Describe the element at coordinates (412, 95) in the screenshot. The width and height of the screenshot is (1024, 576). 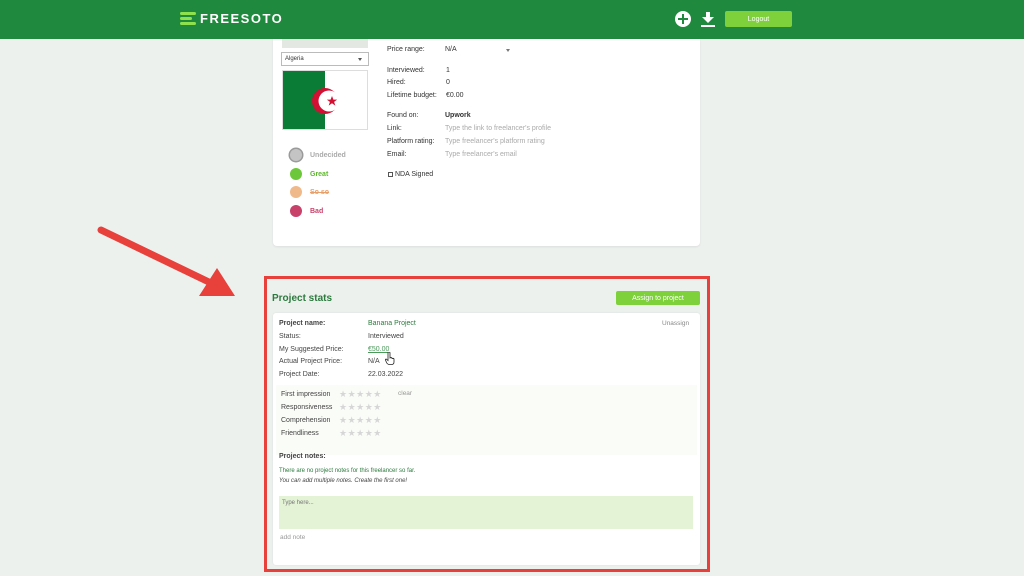
I see `lifetime-budget-label: Lifetime budget:` at that location.